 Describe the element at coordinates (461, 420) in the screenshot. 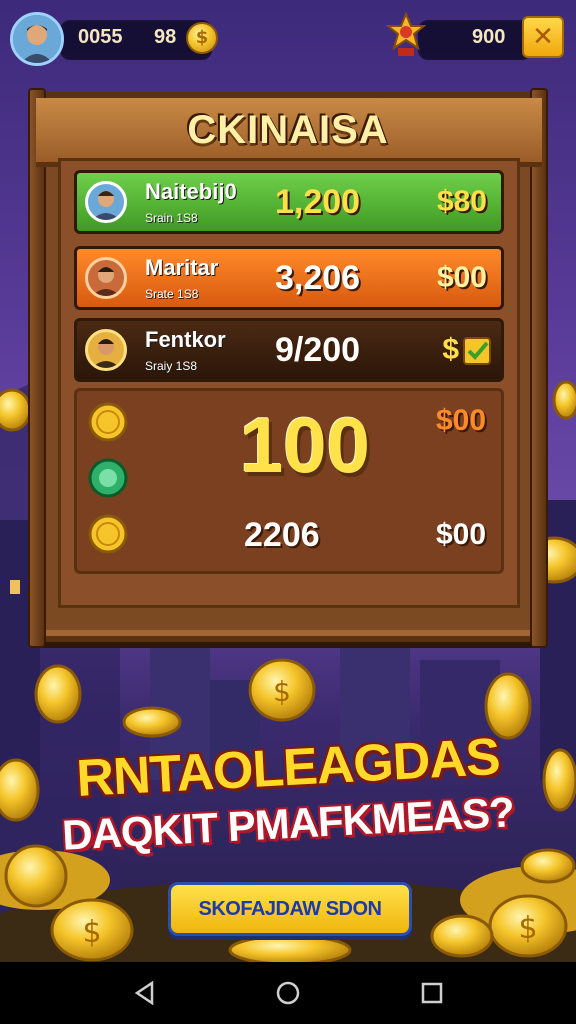

I see `total-reward: $00` at that location.